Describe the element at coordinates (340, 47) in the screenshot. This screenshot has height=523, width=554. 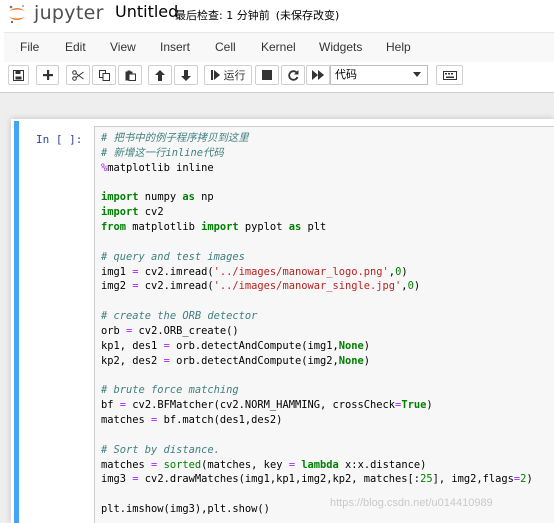
I see `menu-widgets: Widgets` at that location.